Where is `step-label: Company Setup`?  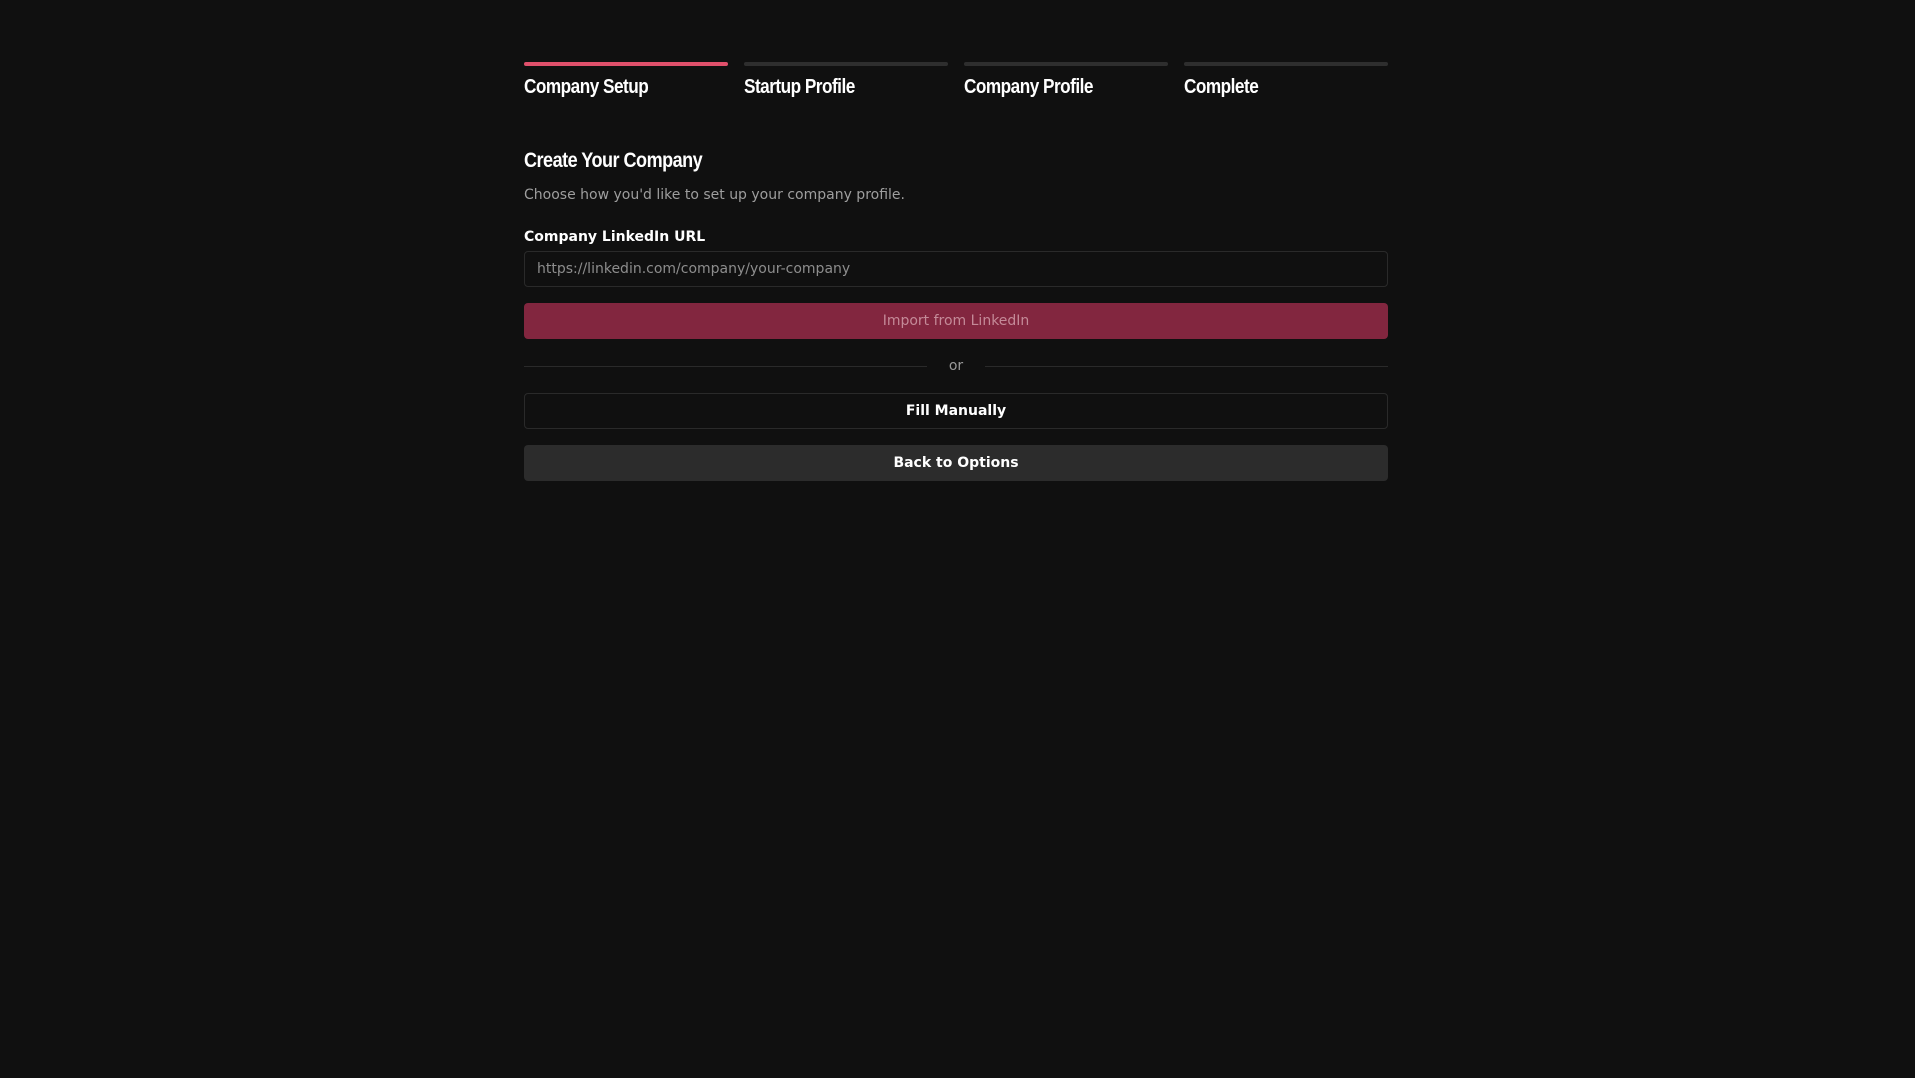 step-label: Company Setup is located at coordinates (586, 87).